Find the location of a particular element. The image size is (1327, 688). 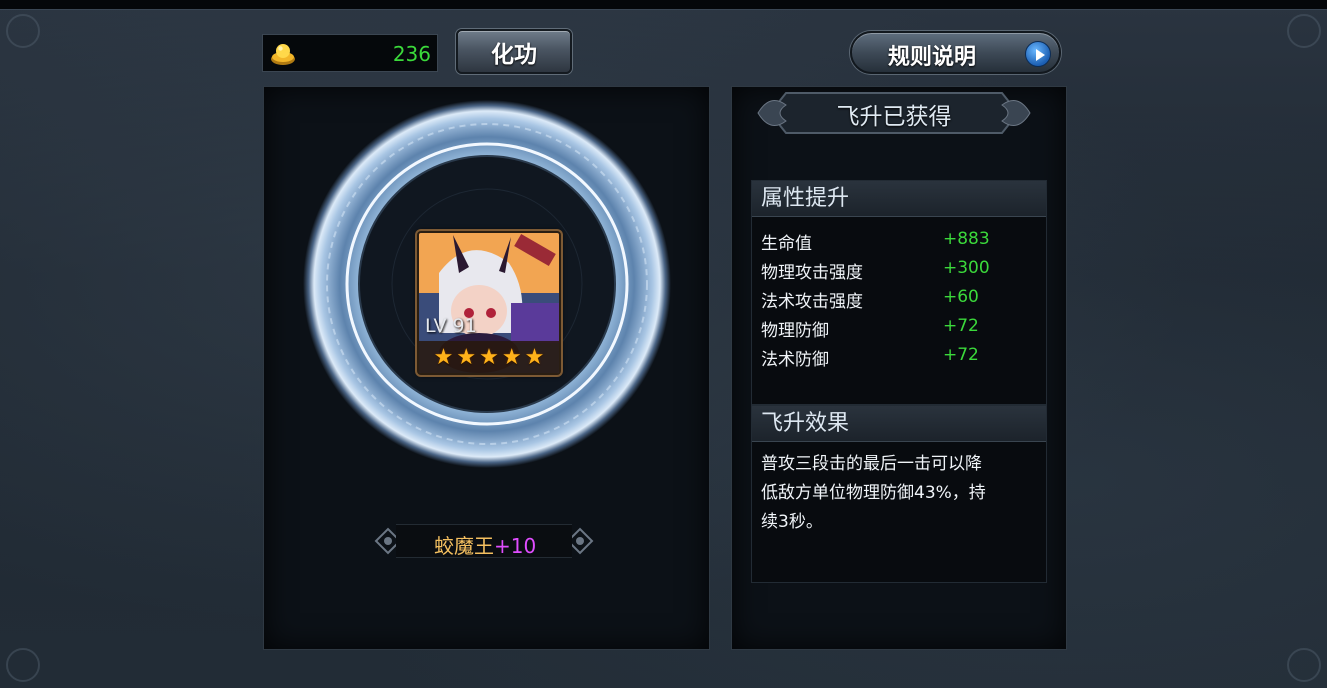

hero-plus-level: +10 is located at coordinates (515, 546).